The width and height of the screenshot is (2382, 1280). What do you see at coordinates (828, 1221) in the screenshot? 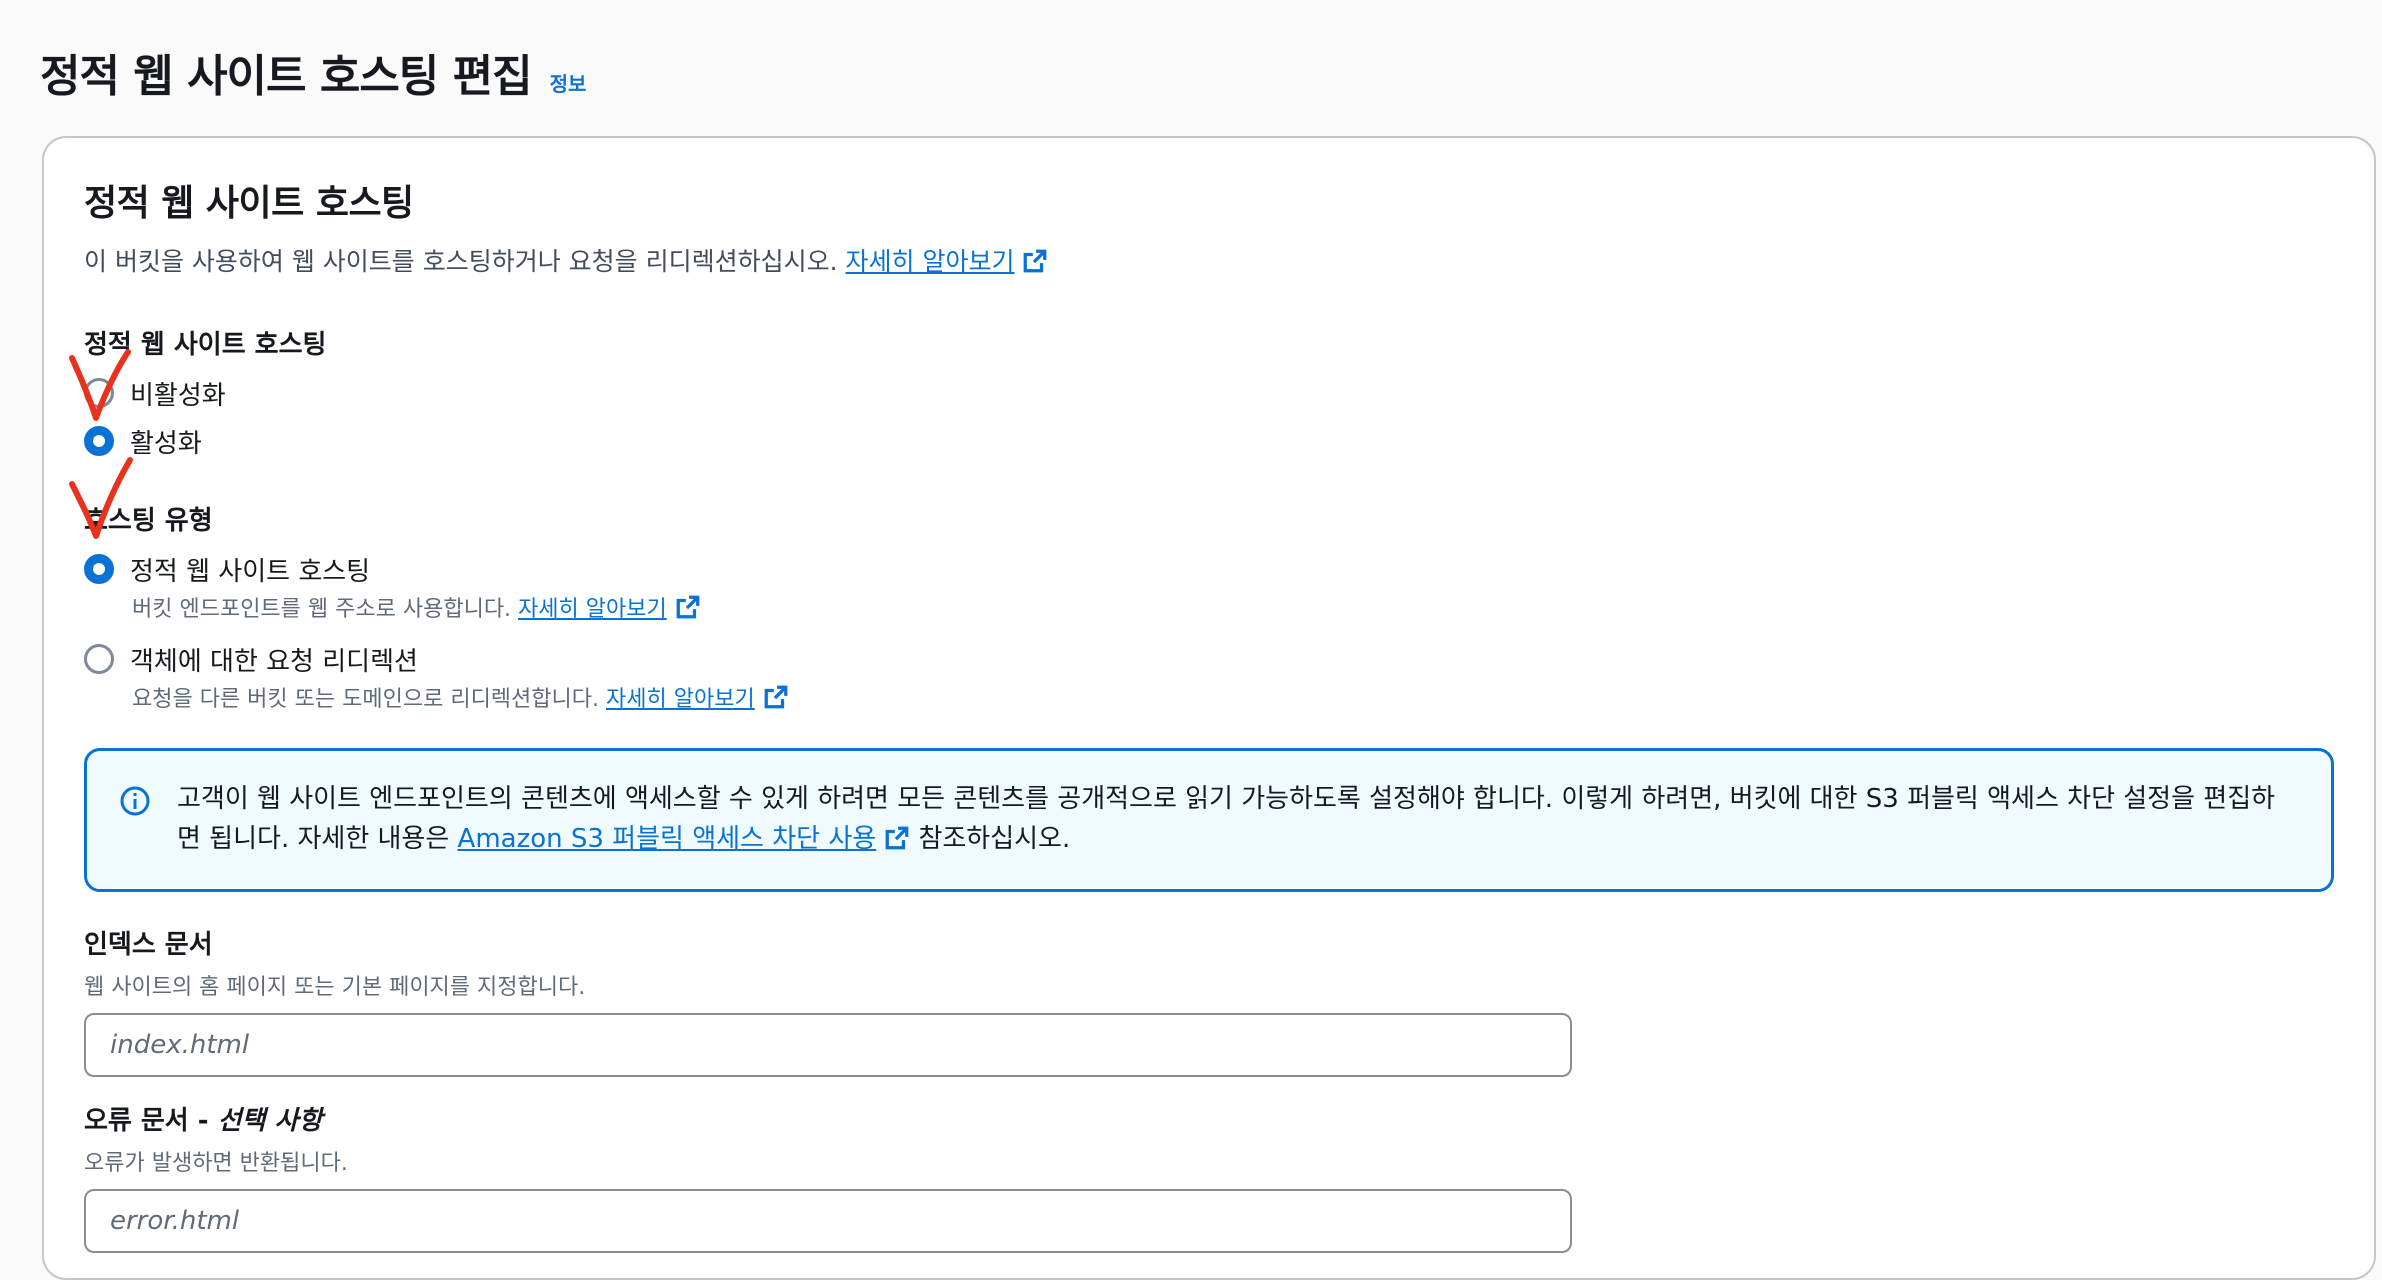
I see `error-document-input` at bounding box center [828, 1221].